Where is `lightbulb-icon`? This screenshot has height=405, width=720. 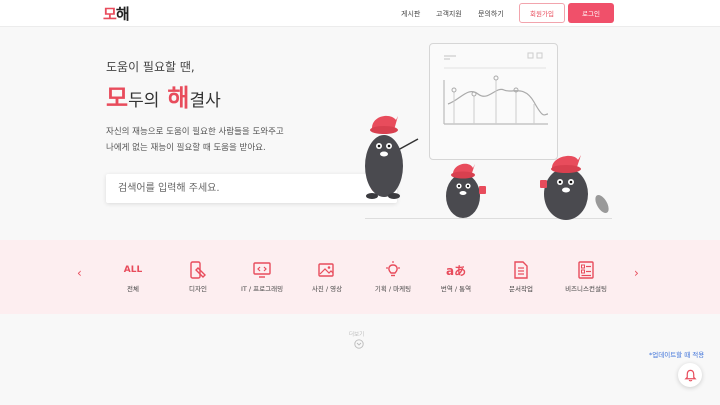 lightbulb-icon is located at coordinates (393, 270).